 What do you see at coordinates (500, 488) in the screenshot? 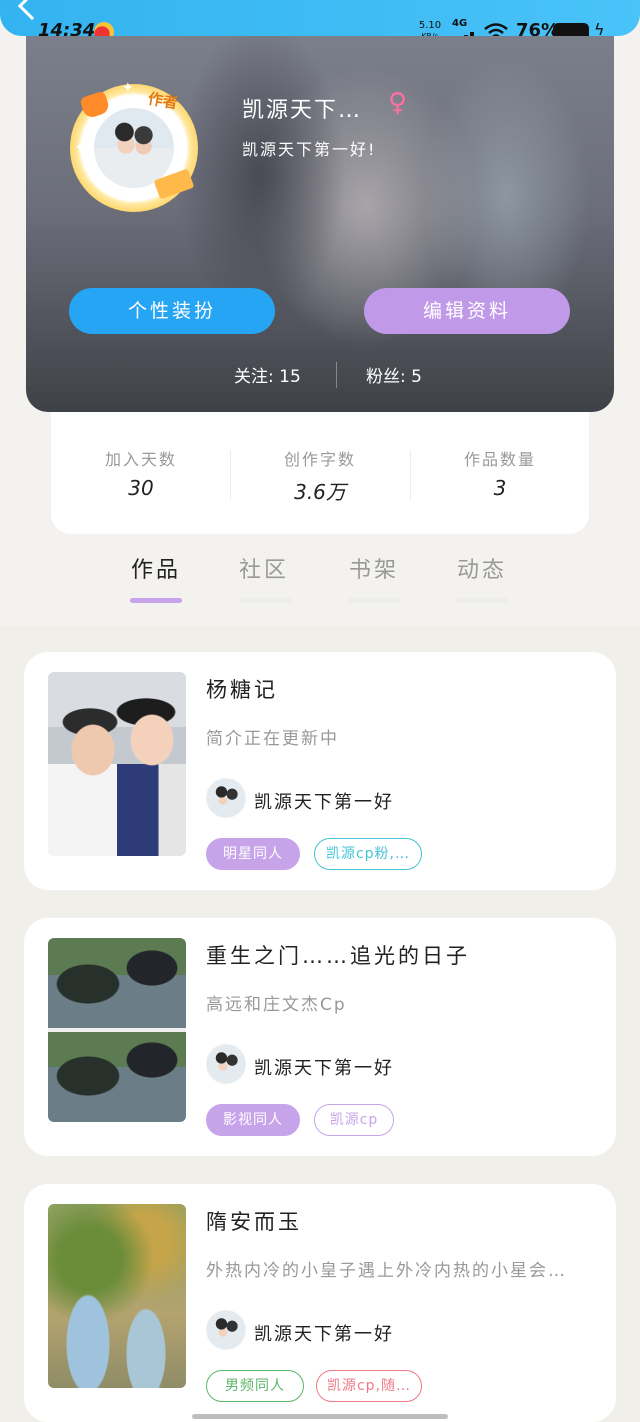
I see `stat-value: 3` at bounding box center [500, 488].